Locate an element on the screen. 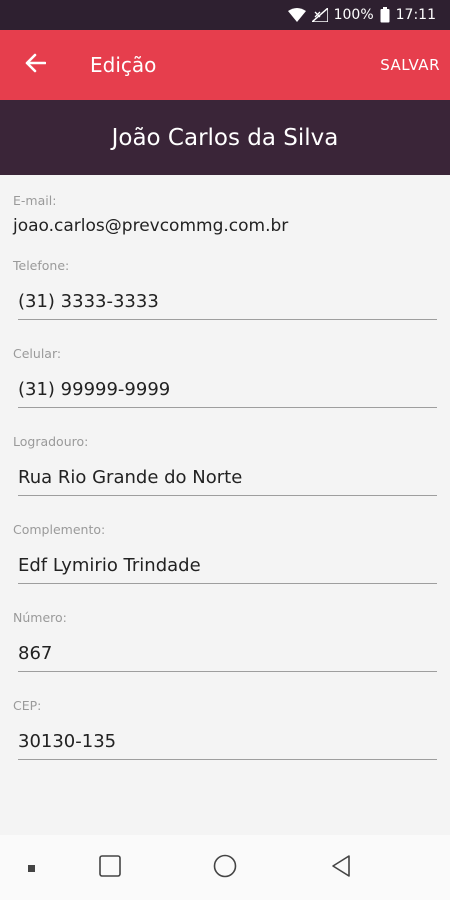  nav-dot-button is located at coordinates (32, 867).